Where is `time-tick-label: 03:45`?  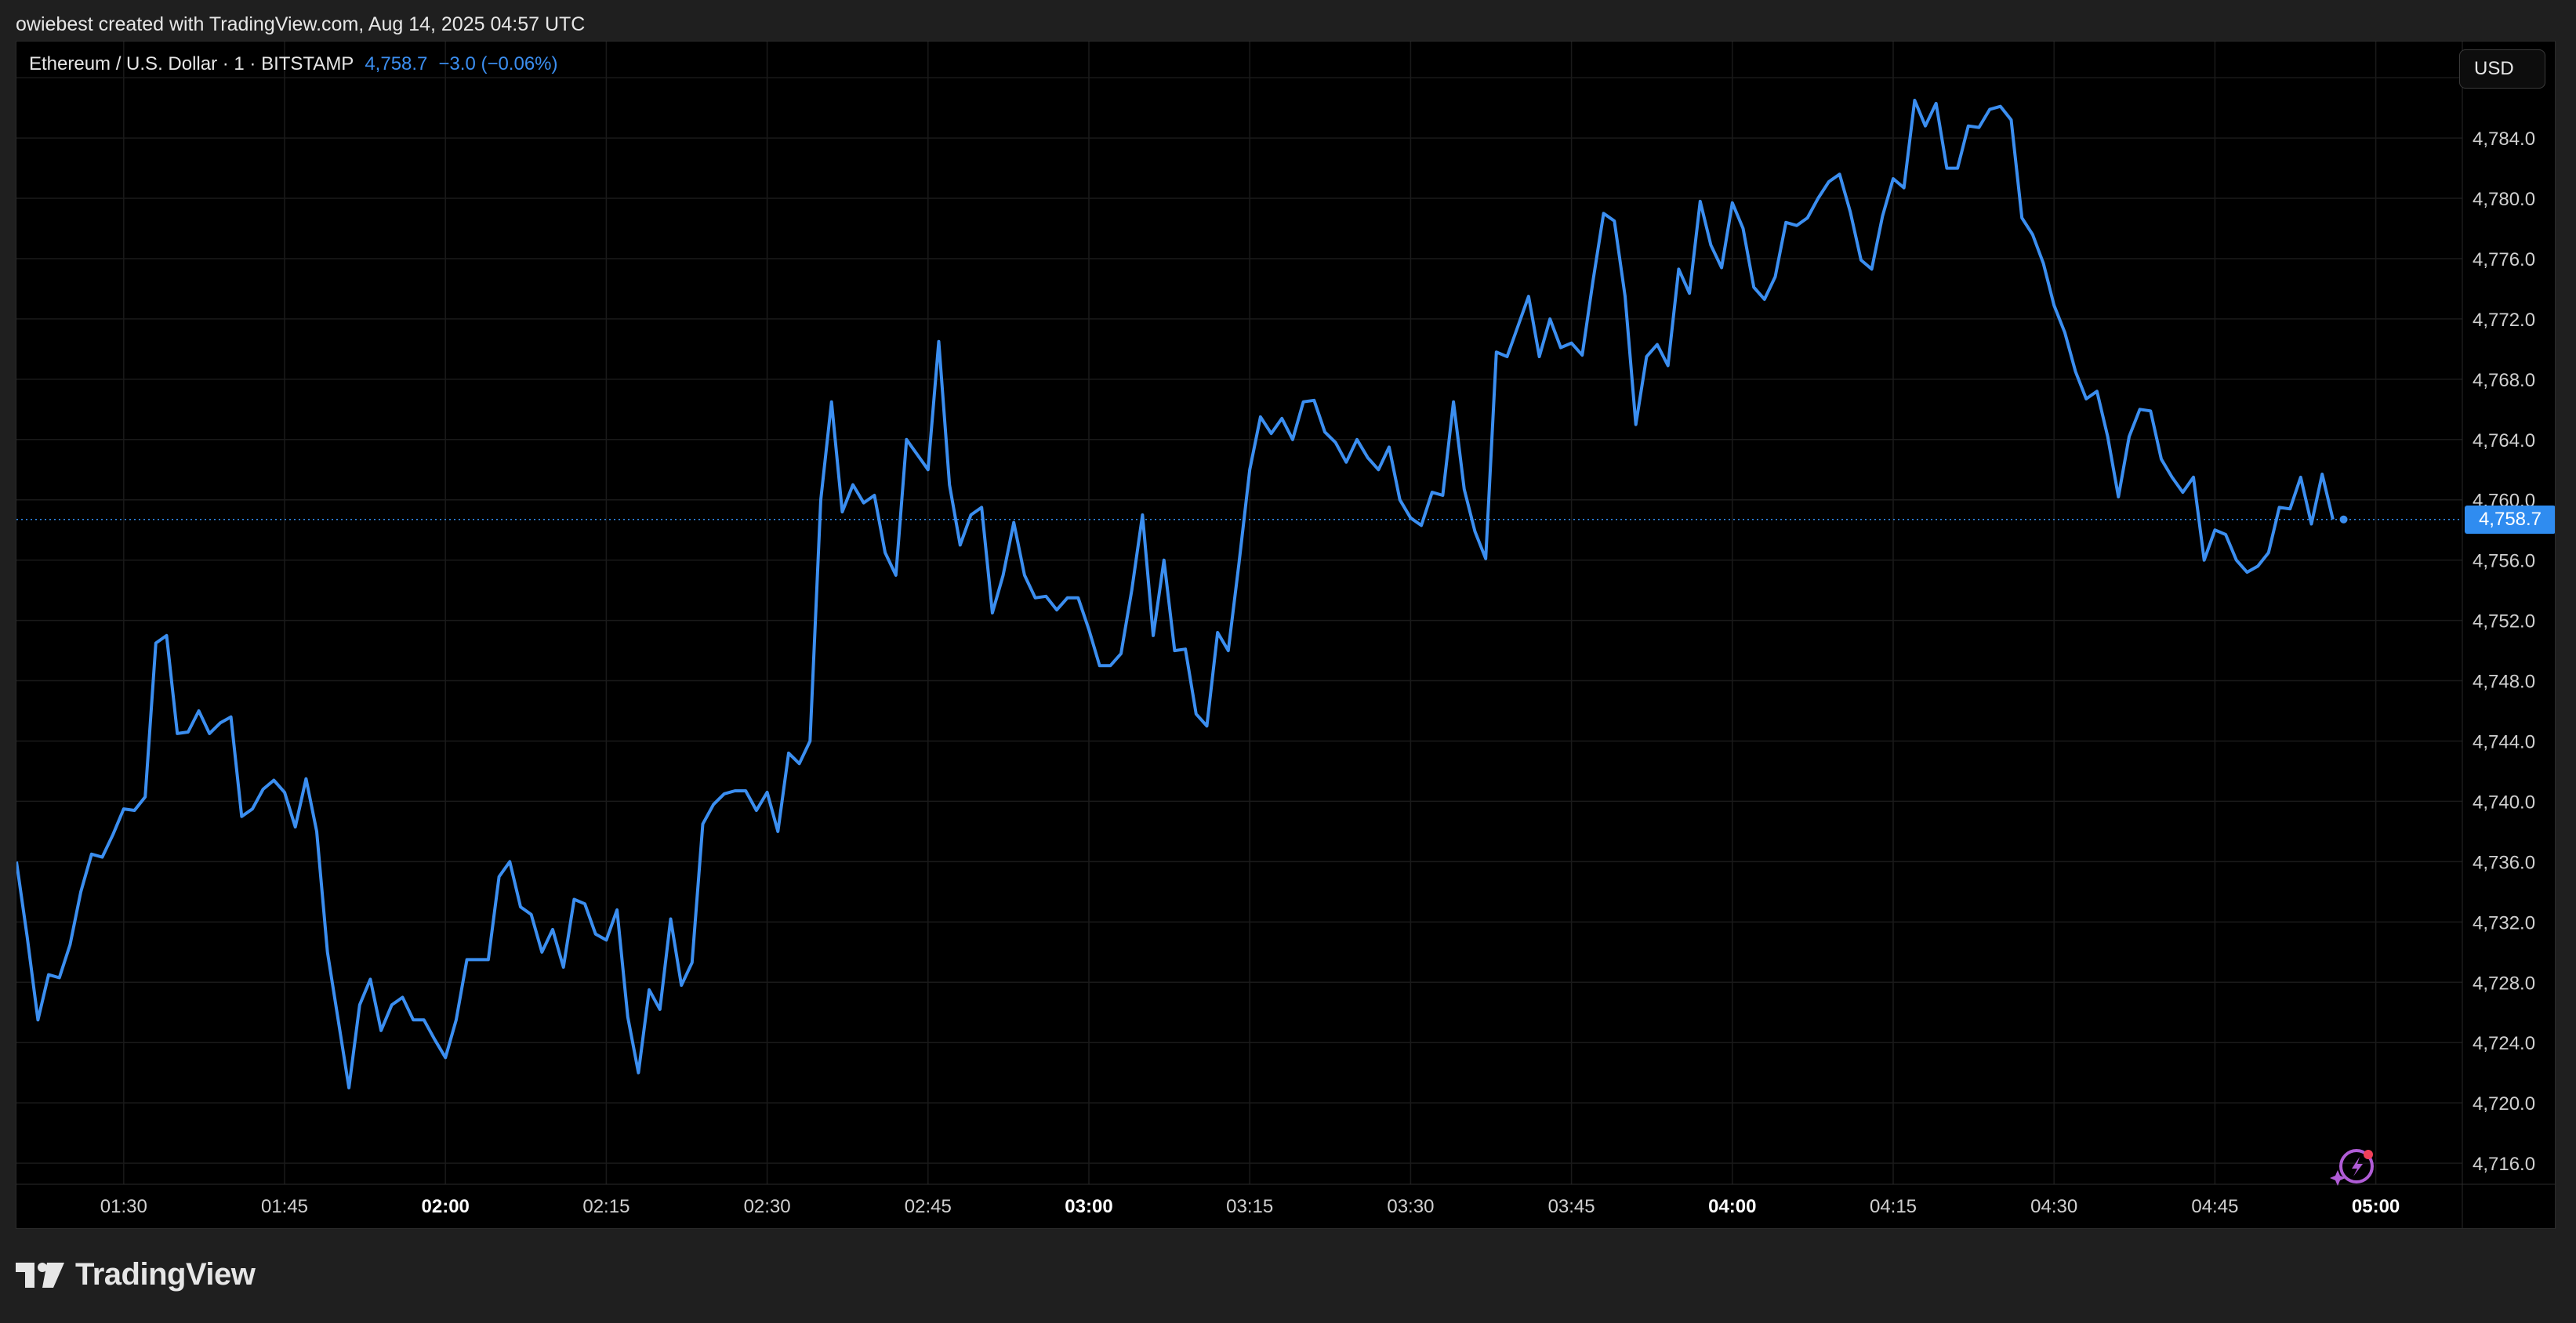
time-tick-label: 03:45 is located at coordinates (1571, 1206).